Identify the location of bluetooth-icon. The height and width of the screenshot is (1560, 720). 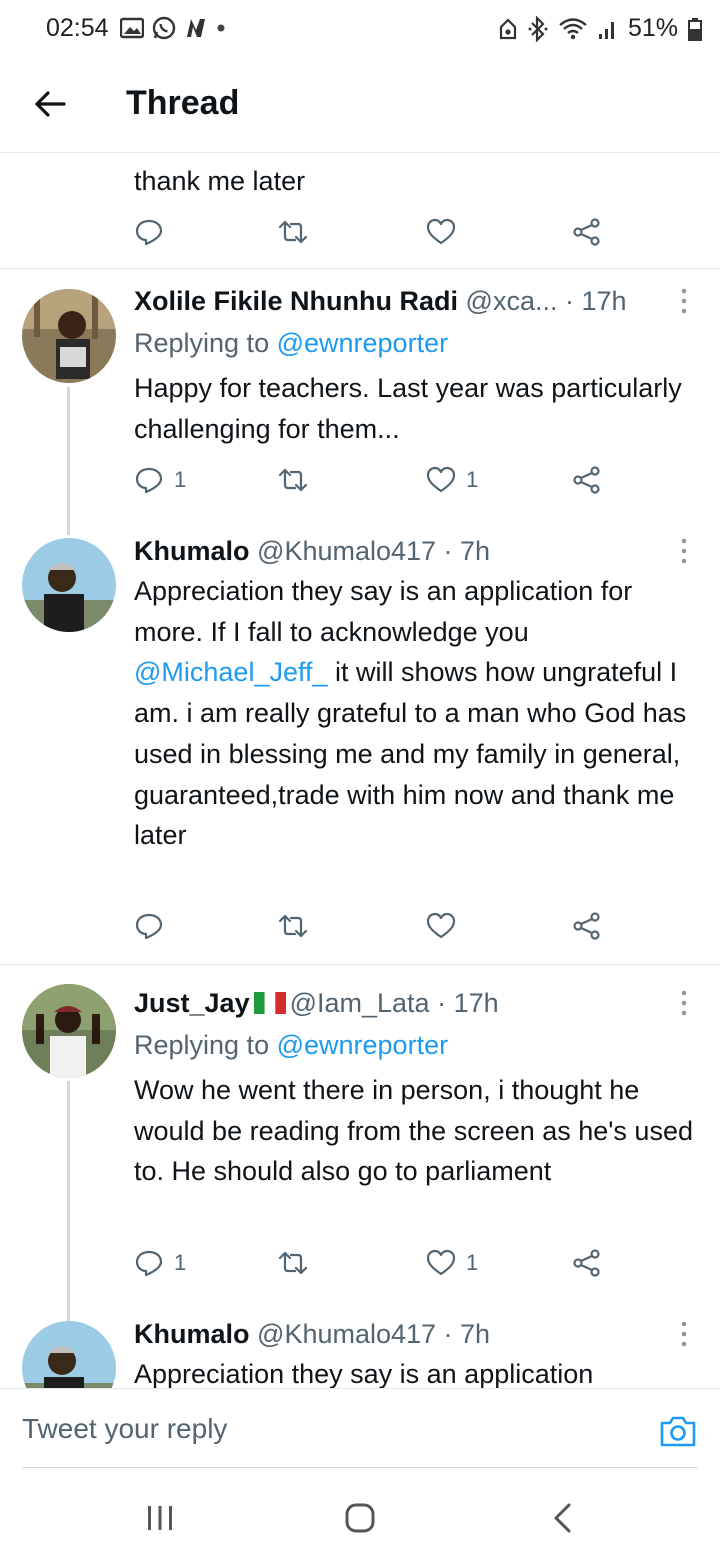
(538, 28).